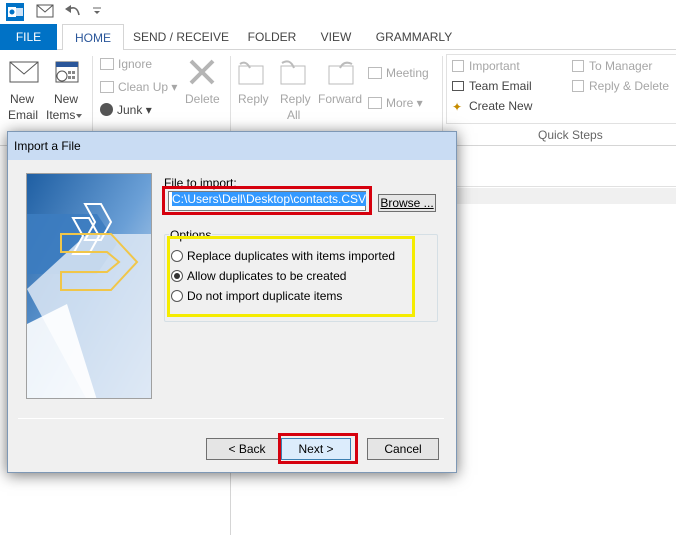 This screenshot has height=535, width=676. Describe the element at coordinates (181, 37) in the screenshot. I see `tab-send-receive: SEND / RECEIVE` at that location.